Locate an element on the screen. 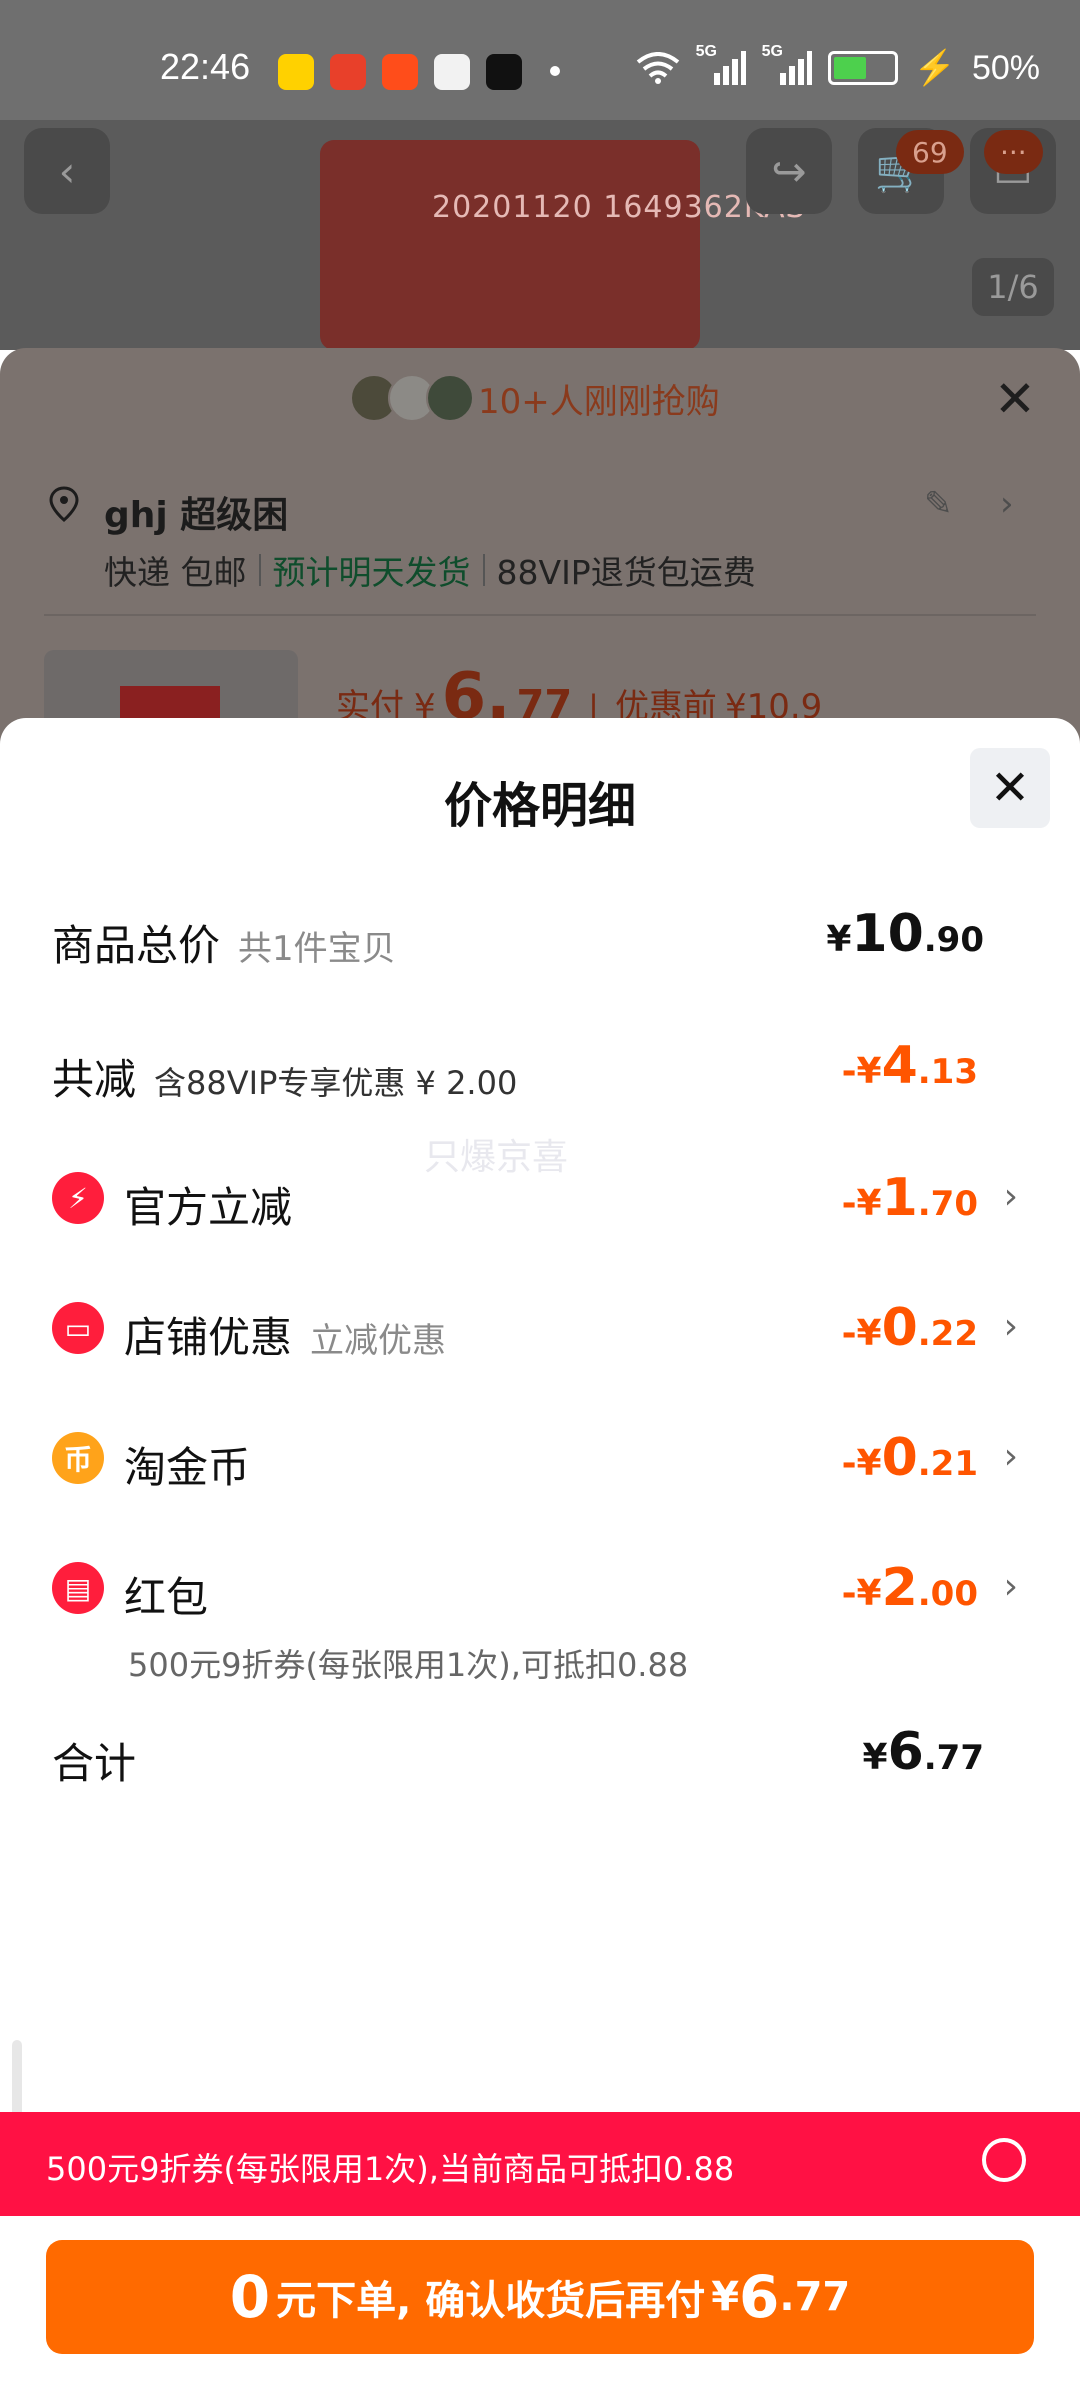 The height and width of the screenshot is (2400, 1080). coin-discount-amount: -¥ 0 .21 is located at coordinates (909, 1458).